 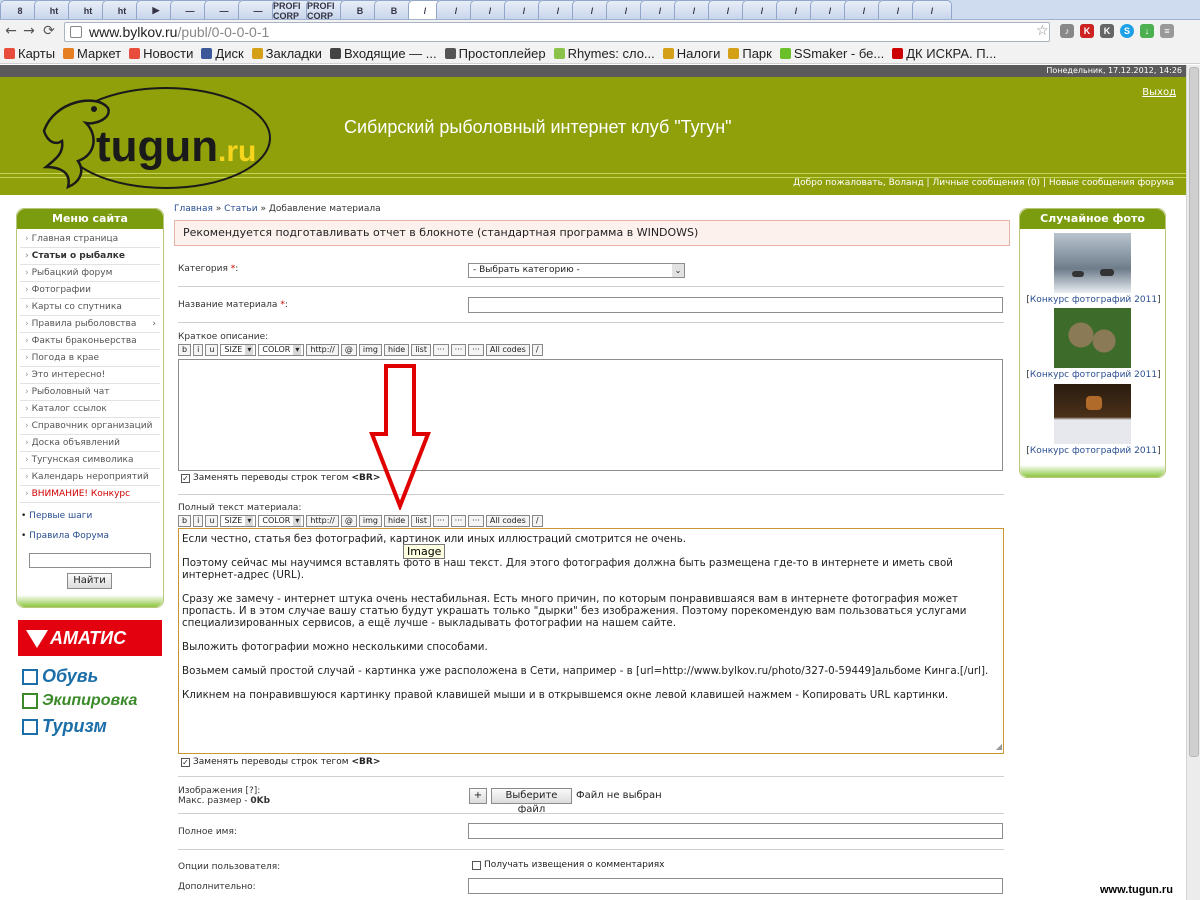 I want to click on menu-item: › Тугунская символика, so click(x=90, y=460).